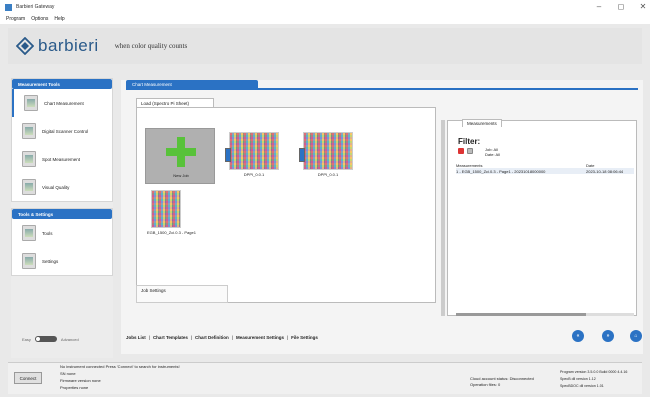  Describe the element at coordinates (181, 152) in the screenshot. I see `plus-icon` at that location.